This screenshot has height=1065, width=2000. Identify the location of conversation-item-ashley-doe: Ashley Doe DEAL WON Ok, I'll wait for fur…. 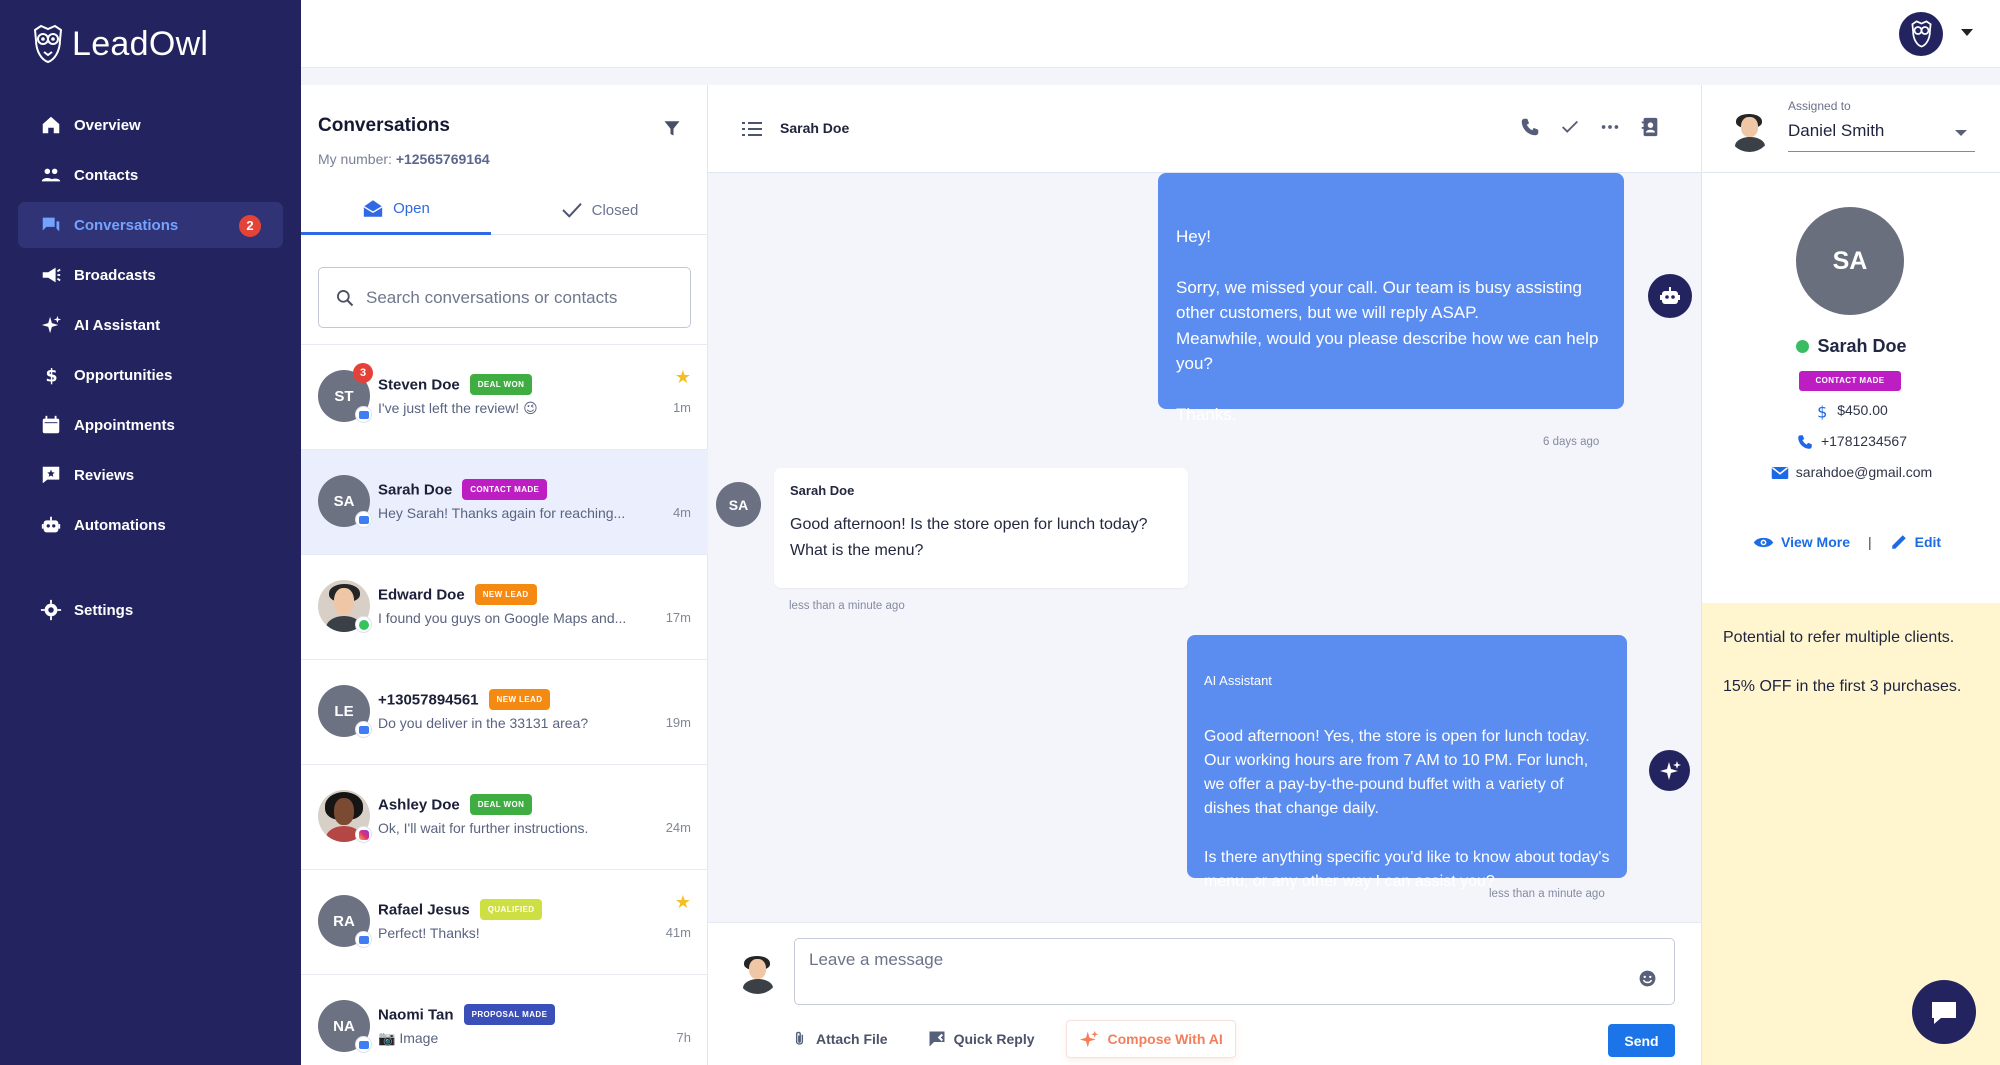
(504, 816).